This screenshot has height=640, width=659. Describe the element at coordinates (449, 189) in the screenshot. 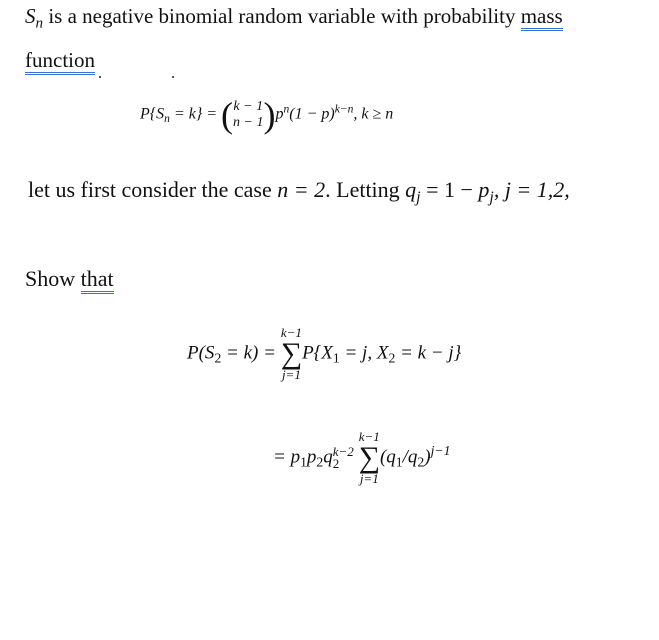

I see `case-eq: = 1 −` at that location.